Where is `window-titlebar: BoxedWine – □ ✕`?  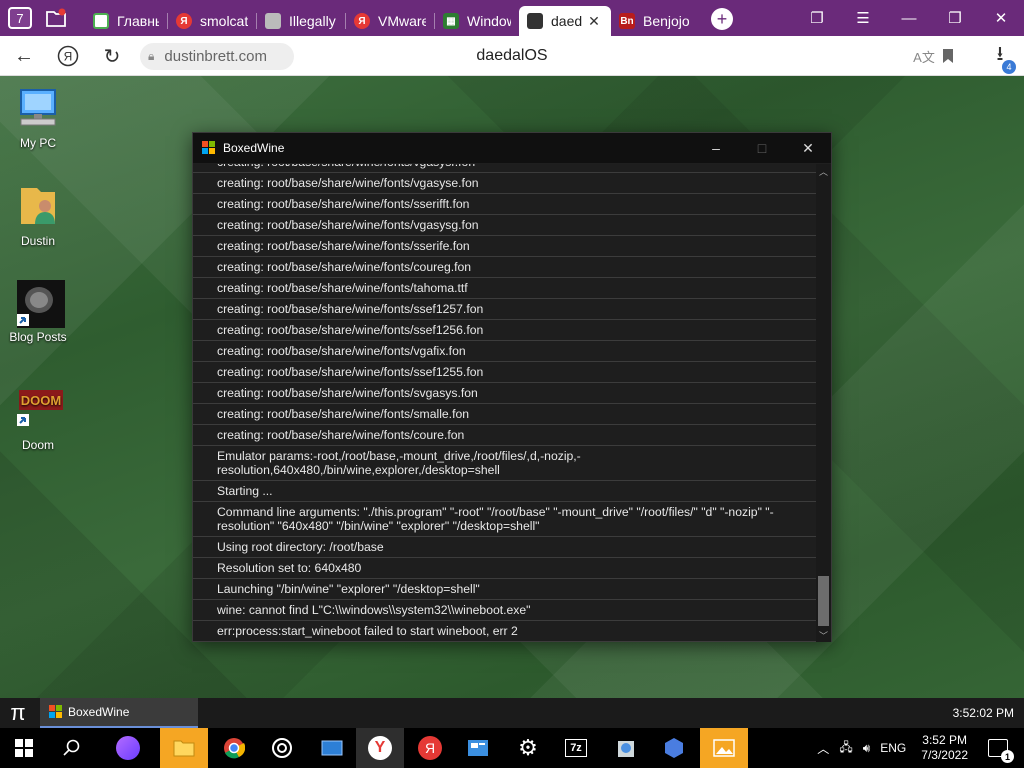
window-titlebar: BoxedWine – □ ✕ is located at coordinates (512, 148).